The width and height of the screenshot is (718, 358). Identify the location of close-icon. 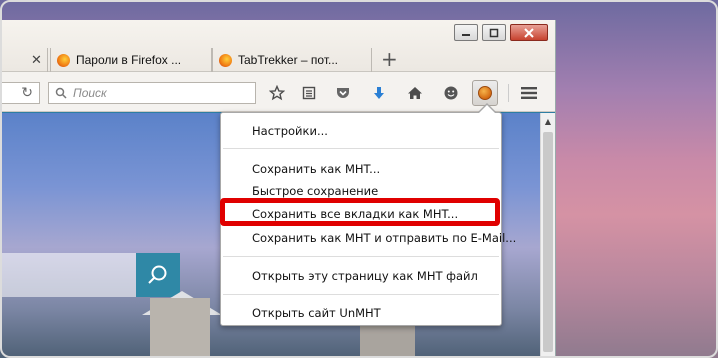
(529, 32).